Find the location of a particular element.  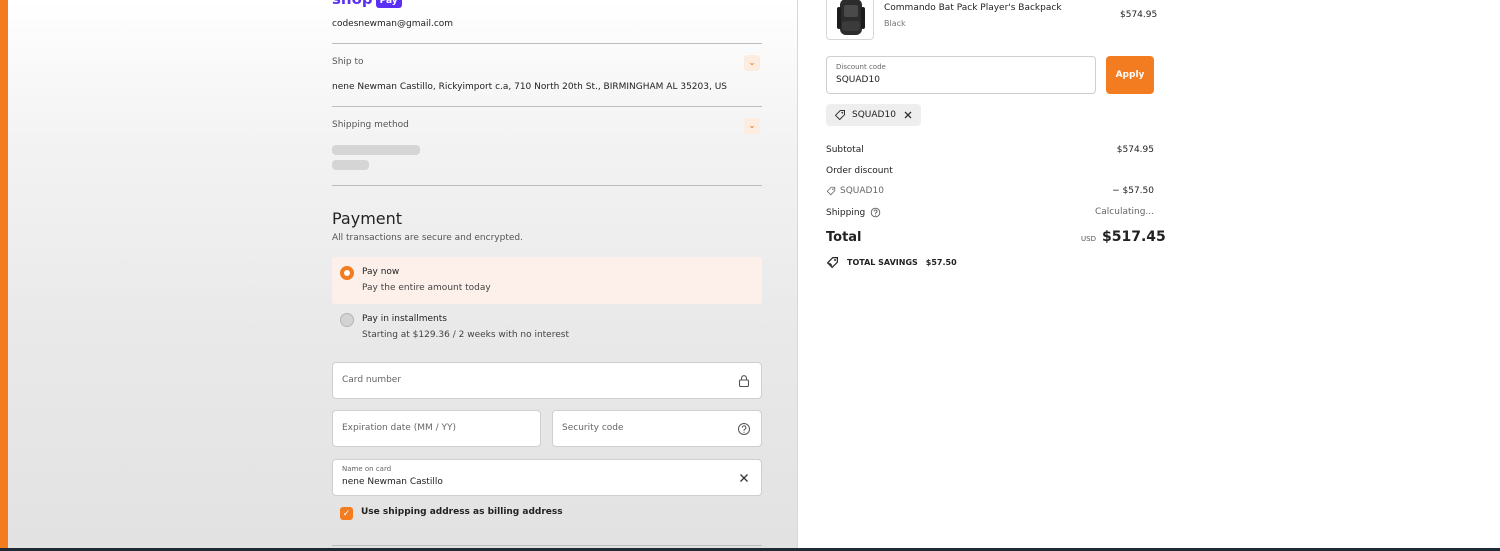

contact-email: codesnewman@gmail.com is located at coordinates (393, 24).